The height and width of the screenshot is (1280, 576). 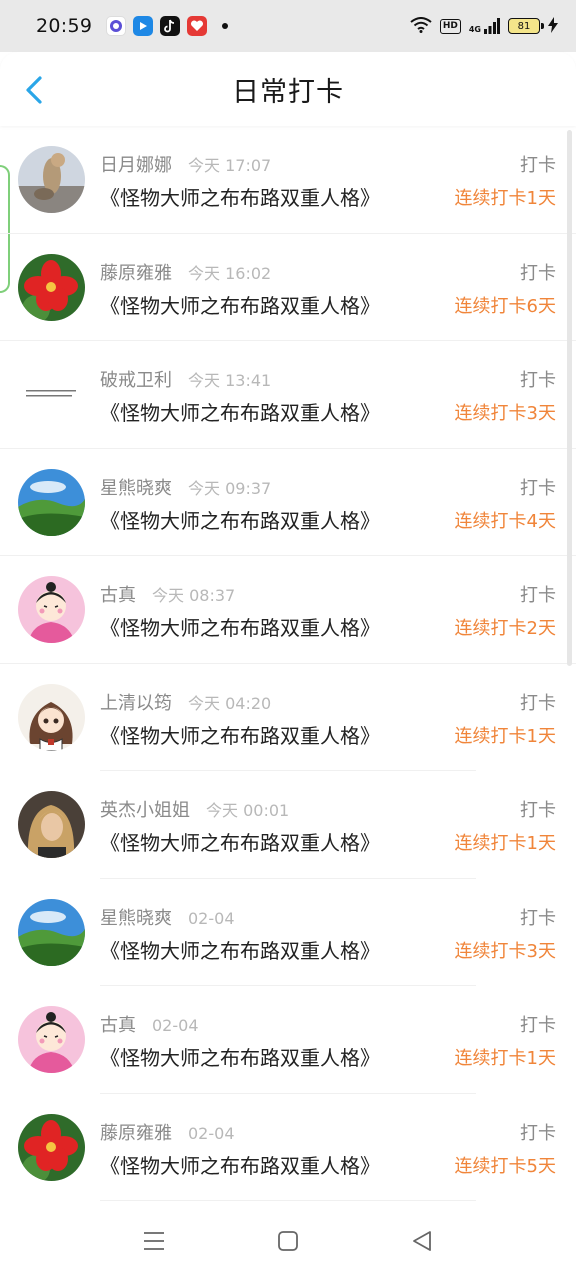 I want to click on name-line: 藤原雍雅 今天 16:02, so click(x=185, y=272).